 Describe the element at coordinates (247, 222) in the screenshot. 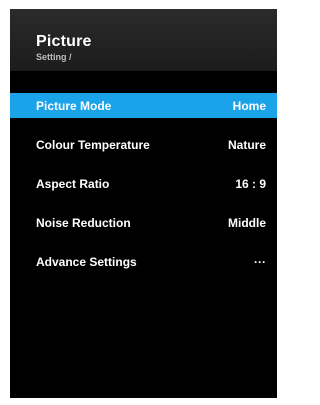

I see `menu-item-value: Middle` at that location.